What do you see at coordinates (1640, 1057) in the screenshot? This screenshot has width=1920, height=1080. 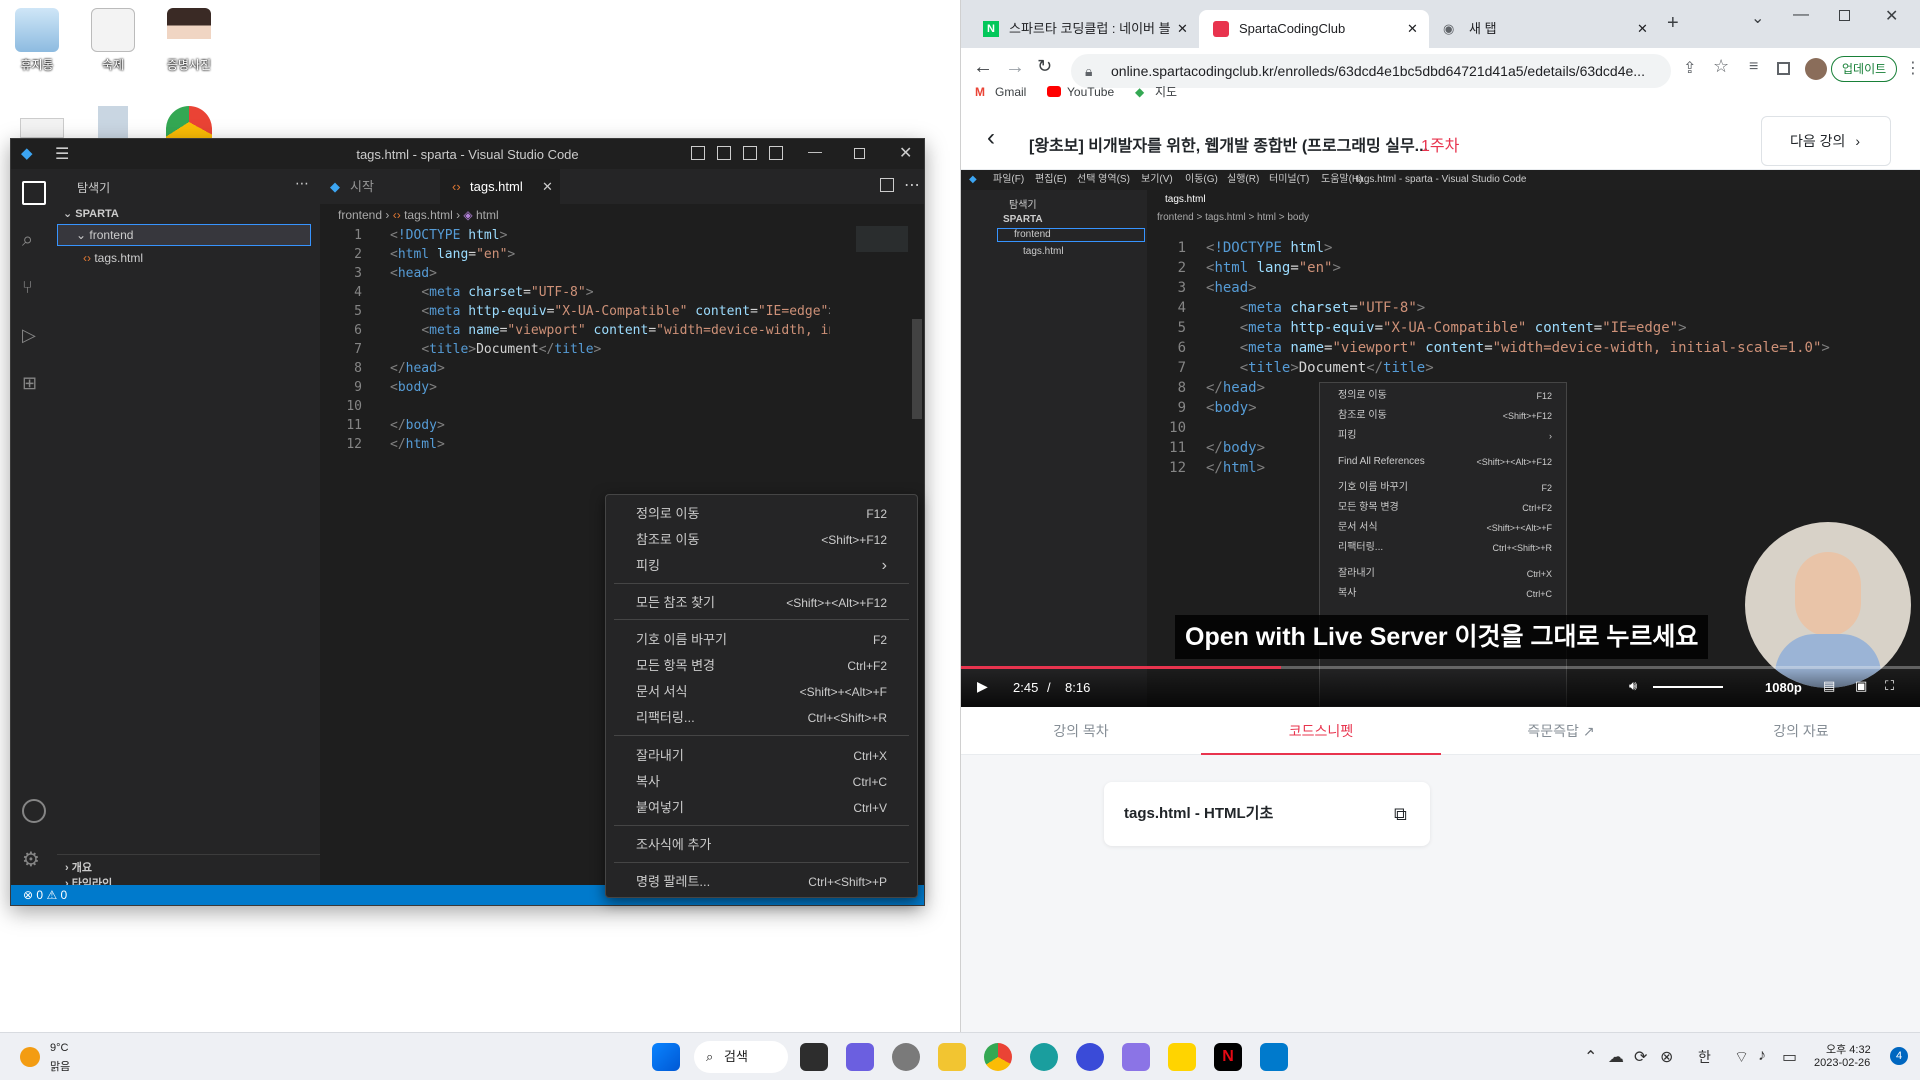 I see `sync-icon: ⟳` at bounding box center [1640, 1057].